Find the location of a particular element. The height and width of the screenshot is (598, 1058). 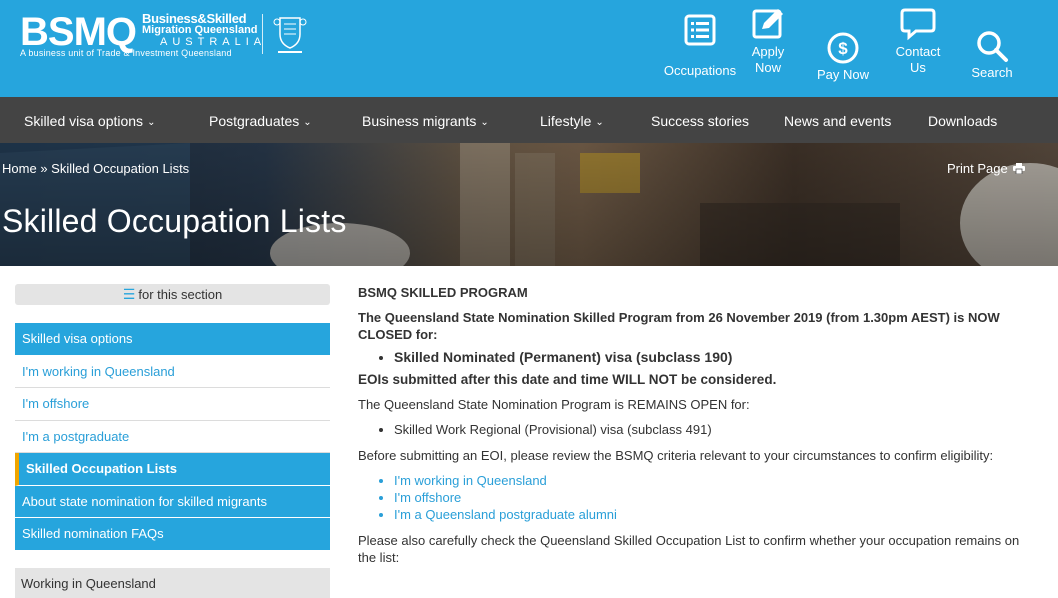

header-nav-pay-now: $ Pay Now is located at coordinates (843, 50).